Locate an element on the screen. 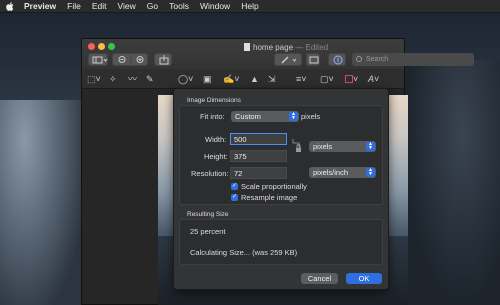 This screenshot has height=305, width=500. fill-color-icon: ˅ is located at coordinates (351, 79).